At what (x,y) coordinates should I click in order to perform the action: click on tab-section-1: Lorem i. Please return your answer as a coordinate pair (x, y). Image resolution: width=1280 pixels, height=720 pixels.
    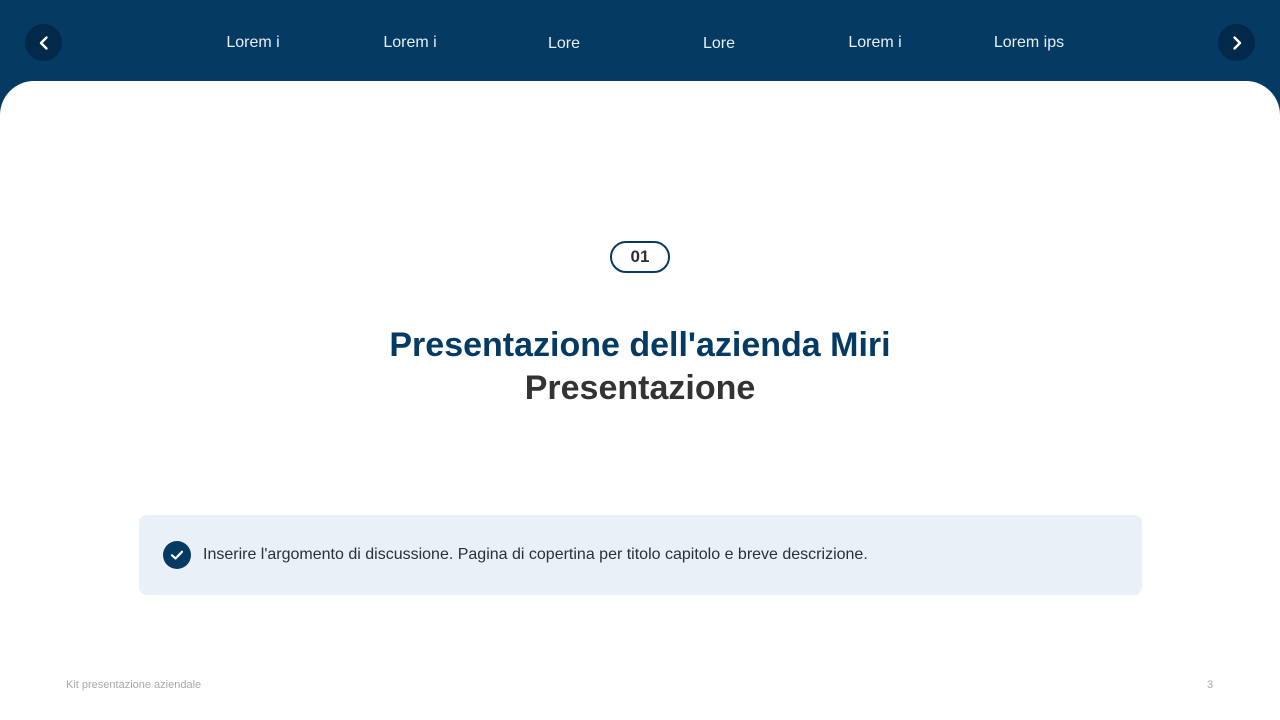
    Looking at the image, I should click on (252, 43).